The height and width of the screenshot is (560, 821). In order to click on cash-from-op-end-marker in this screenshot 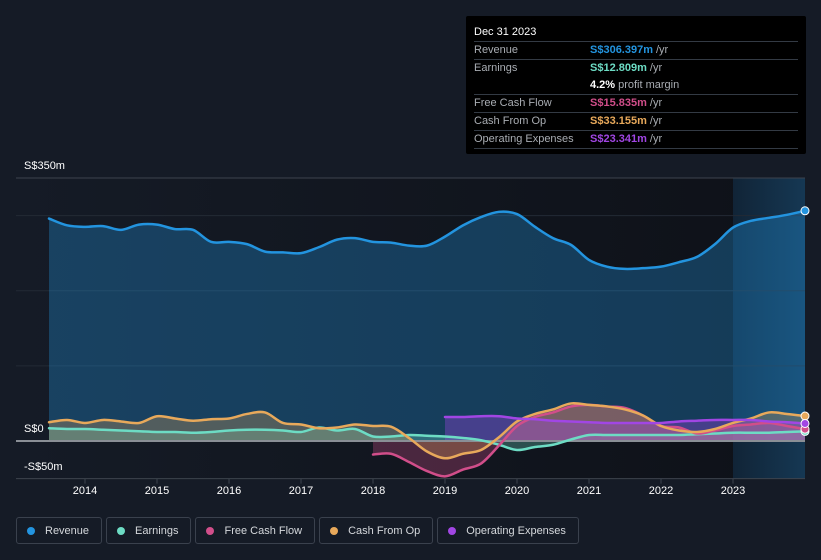, I will do `click(805, 416)`.